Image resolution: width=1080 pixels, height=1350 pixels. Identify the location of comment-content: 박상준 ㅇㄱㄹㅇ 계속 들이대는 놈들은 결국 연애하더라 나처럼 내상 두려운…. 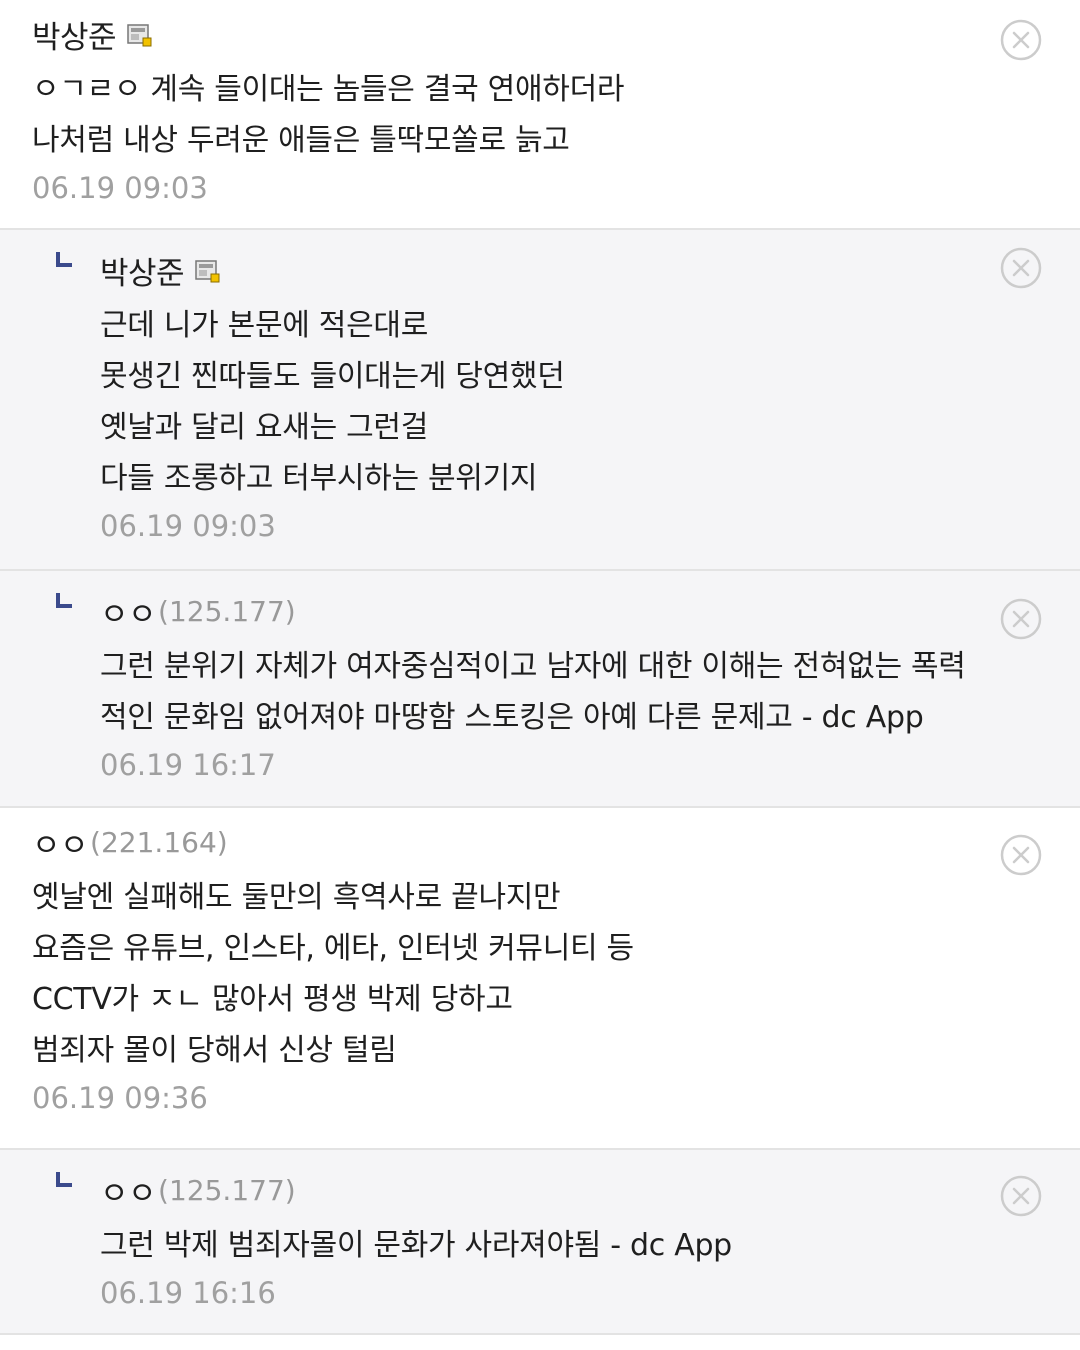
(541, 110).